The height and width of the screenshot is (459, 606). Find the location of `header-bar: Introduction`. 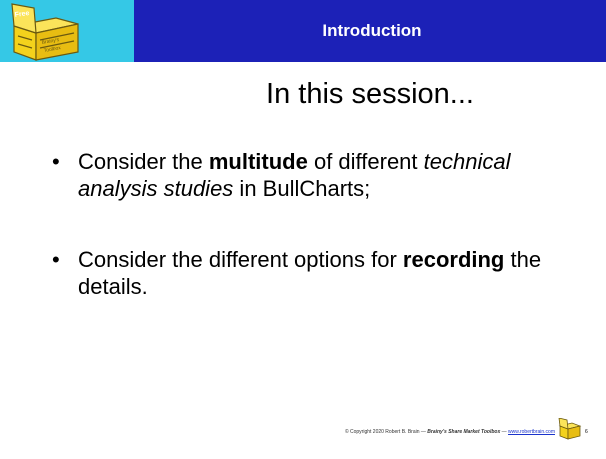

header-bar: Introduction is located at coordinates (370, 31).